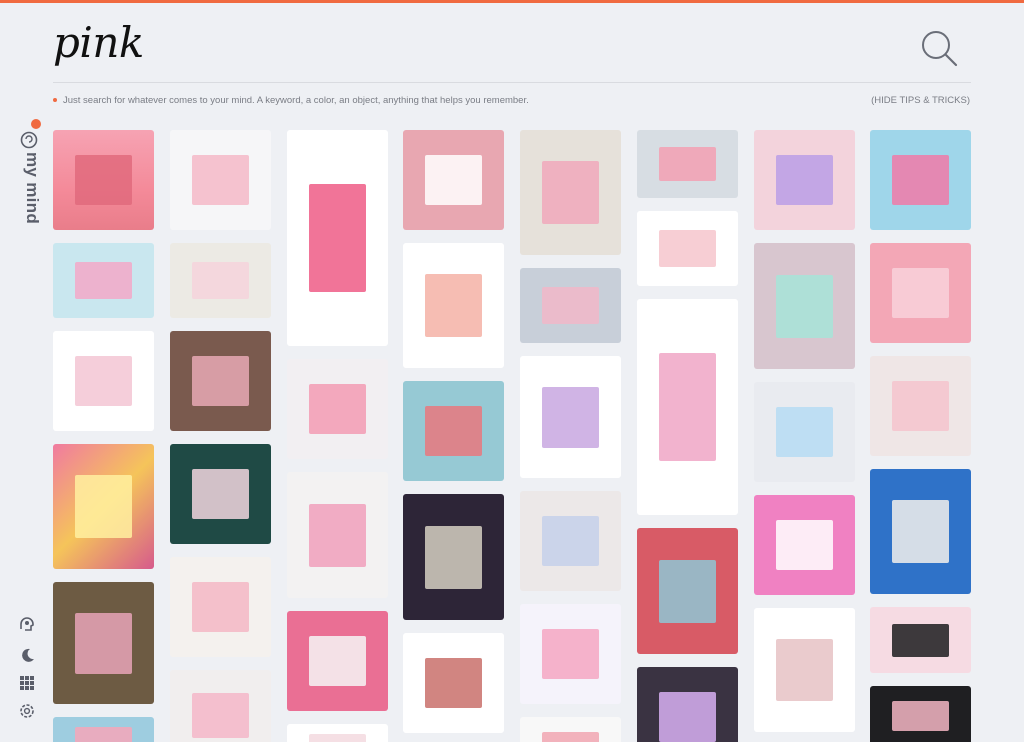 The width and height of the screenshot is (1024, 742). I want to click on image-tile-crystals, so click(804, 432).